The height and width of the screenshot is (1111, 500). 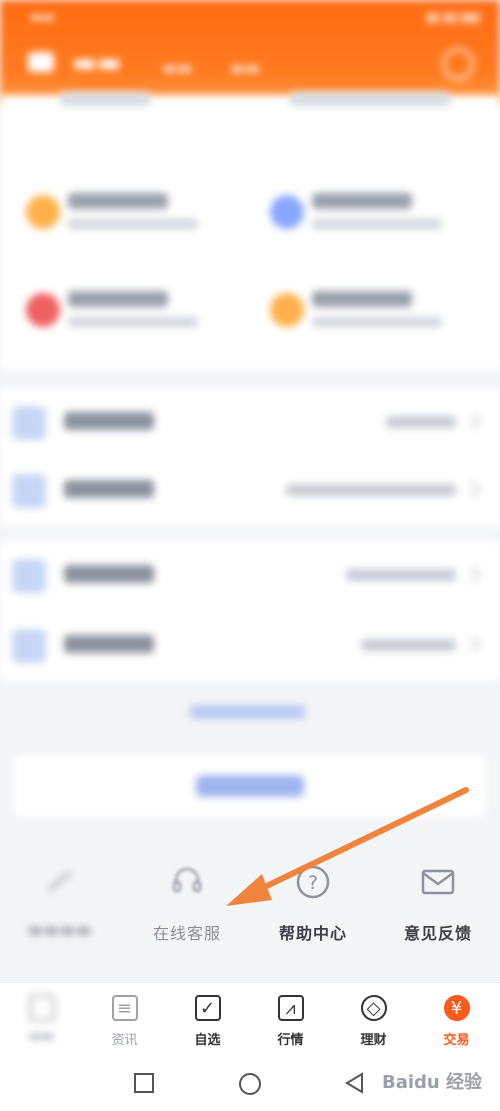 I want to click on tab-label: 理财, so click(x=373, y=1040).